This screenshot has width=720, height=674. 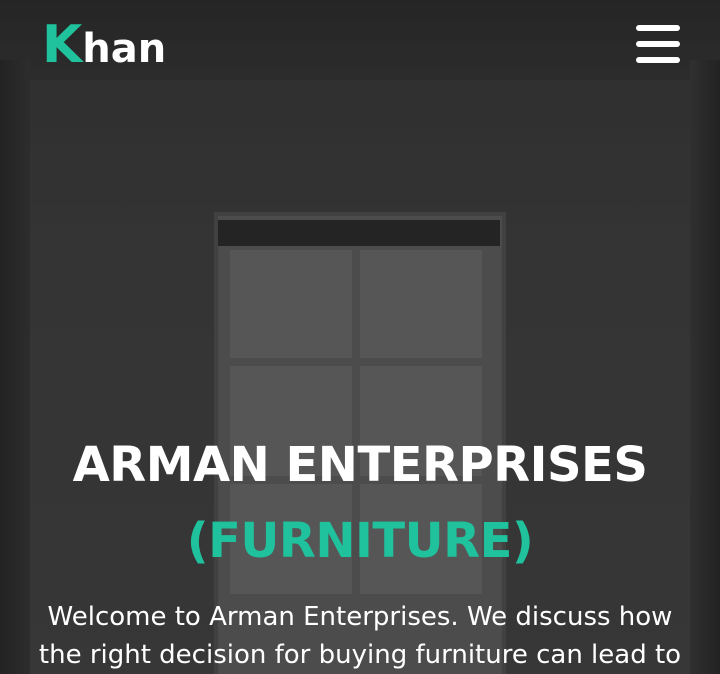 I want to click on hero-subtitle: (FURNITURE), so click(x=360, y=541).